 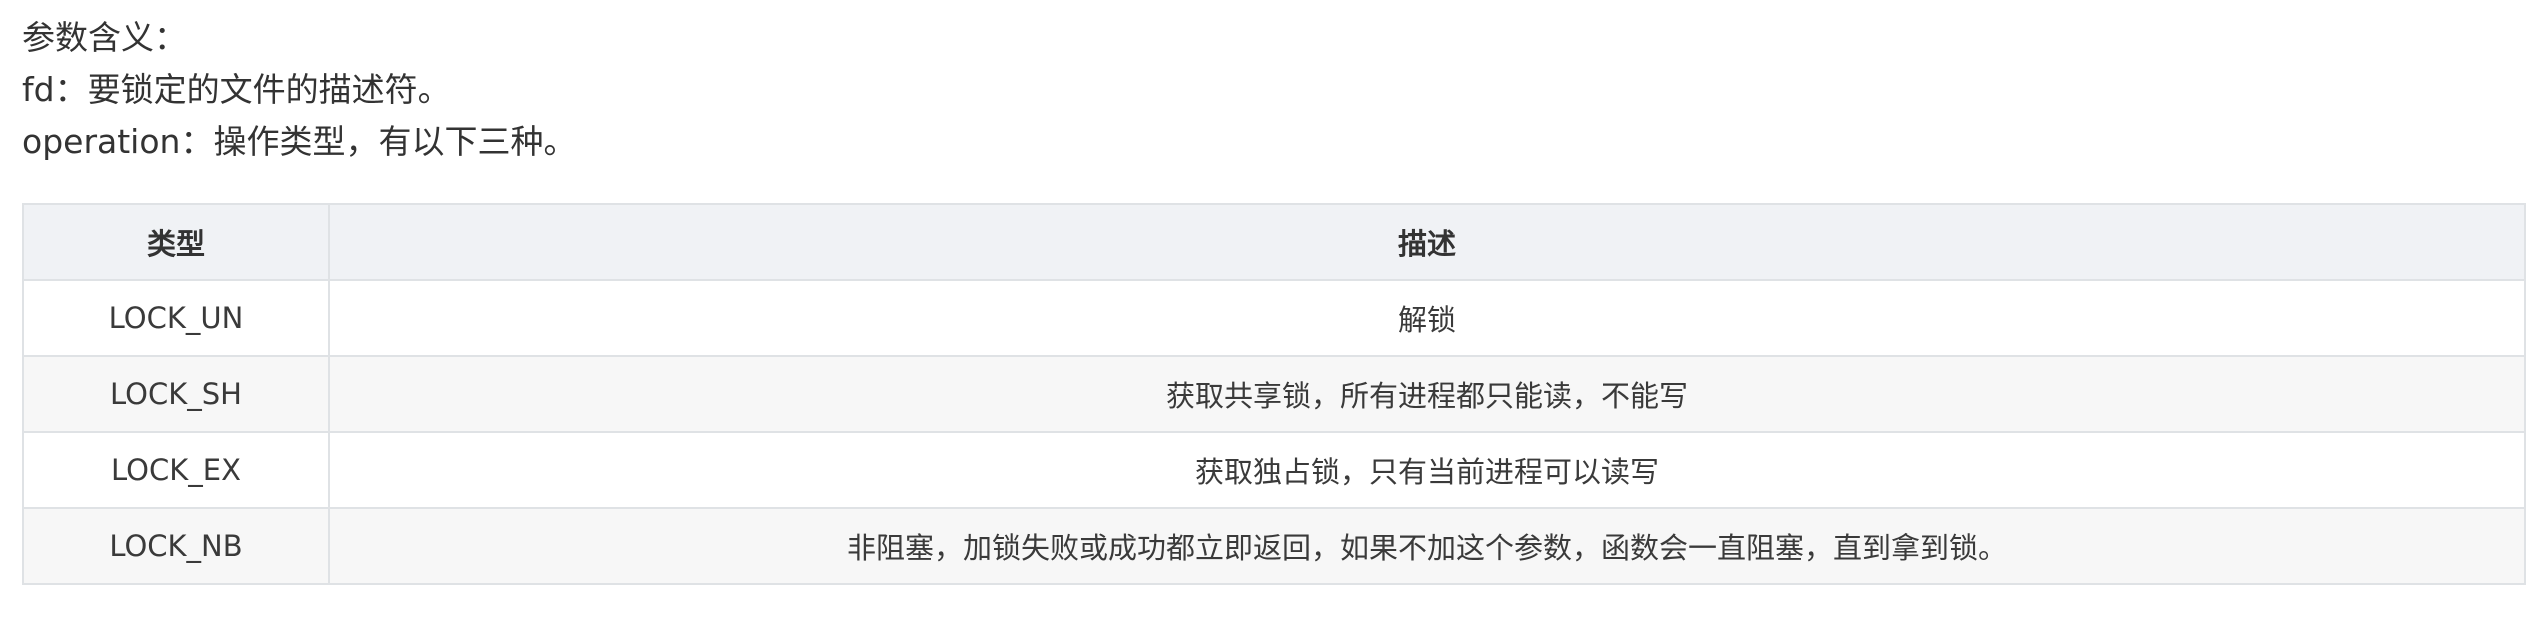 I want to click on table-row: LOCK_UN 解锁, so click(x=1274, y=318).